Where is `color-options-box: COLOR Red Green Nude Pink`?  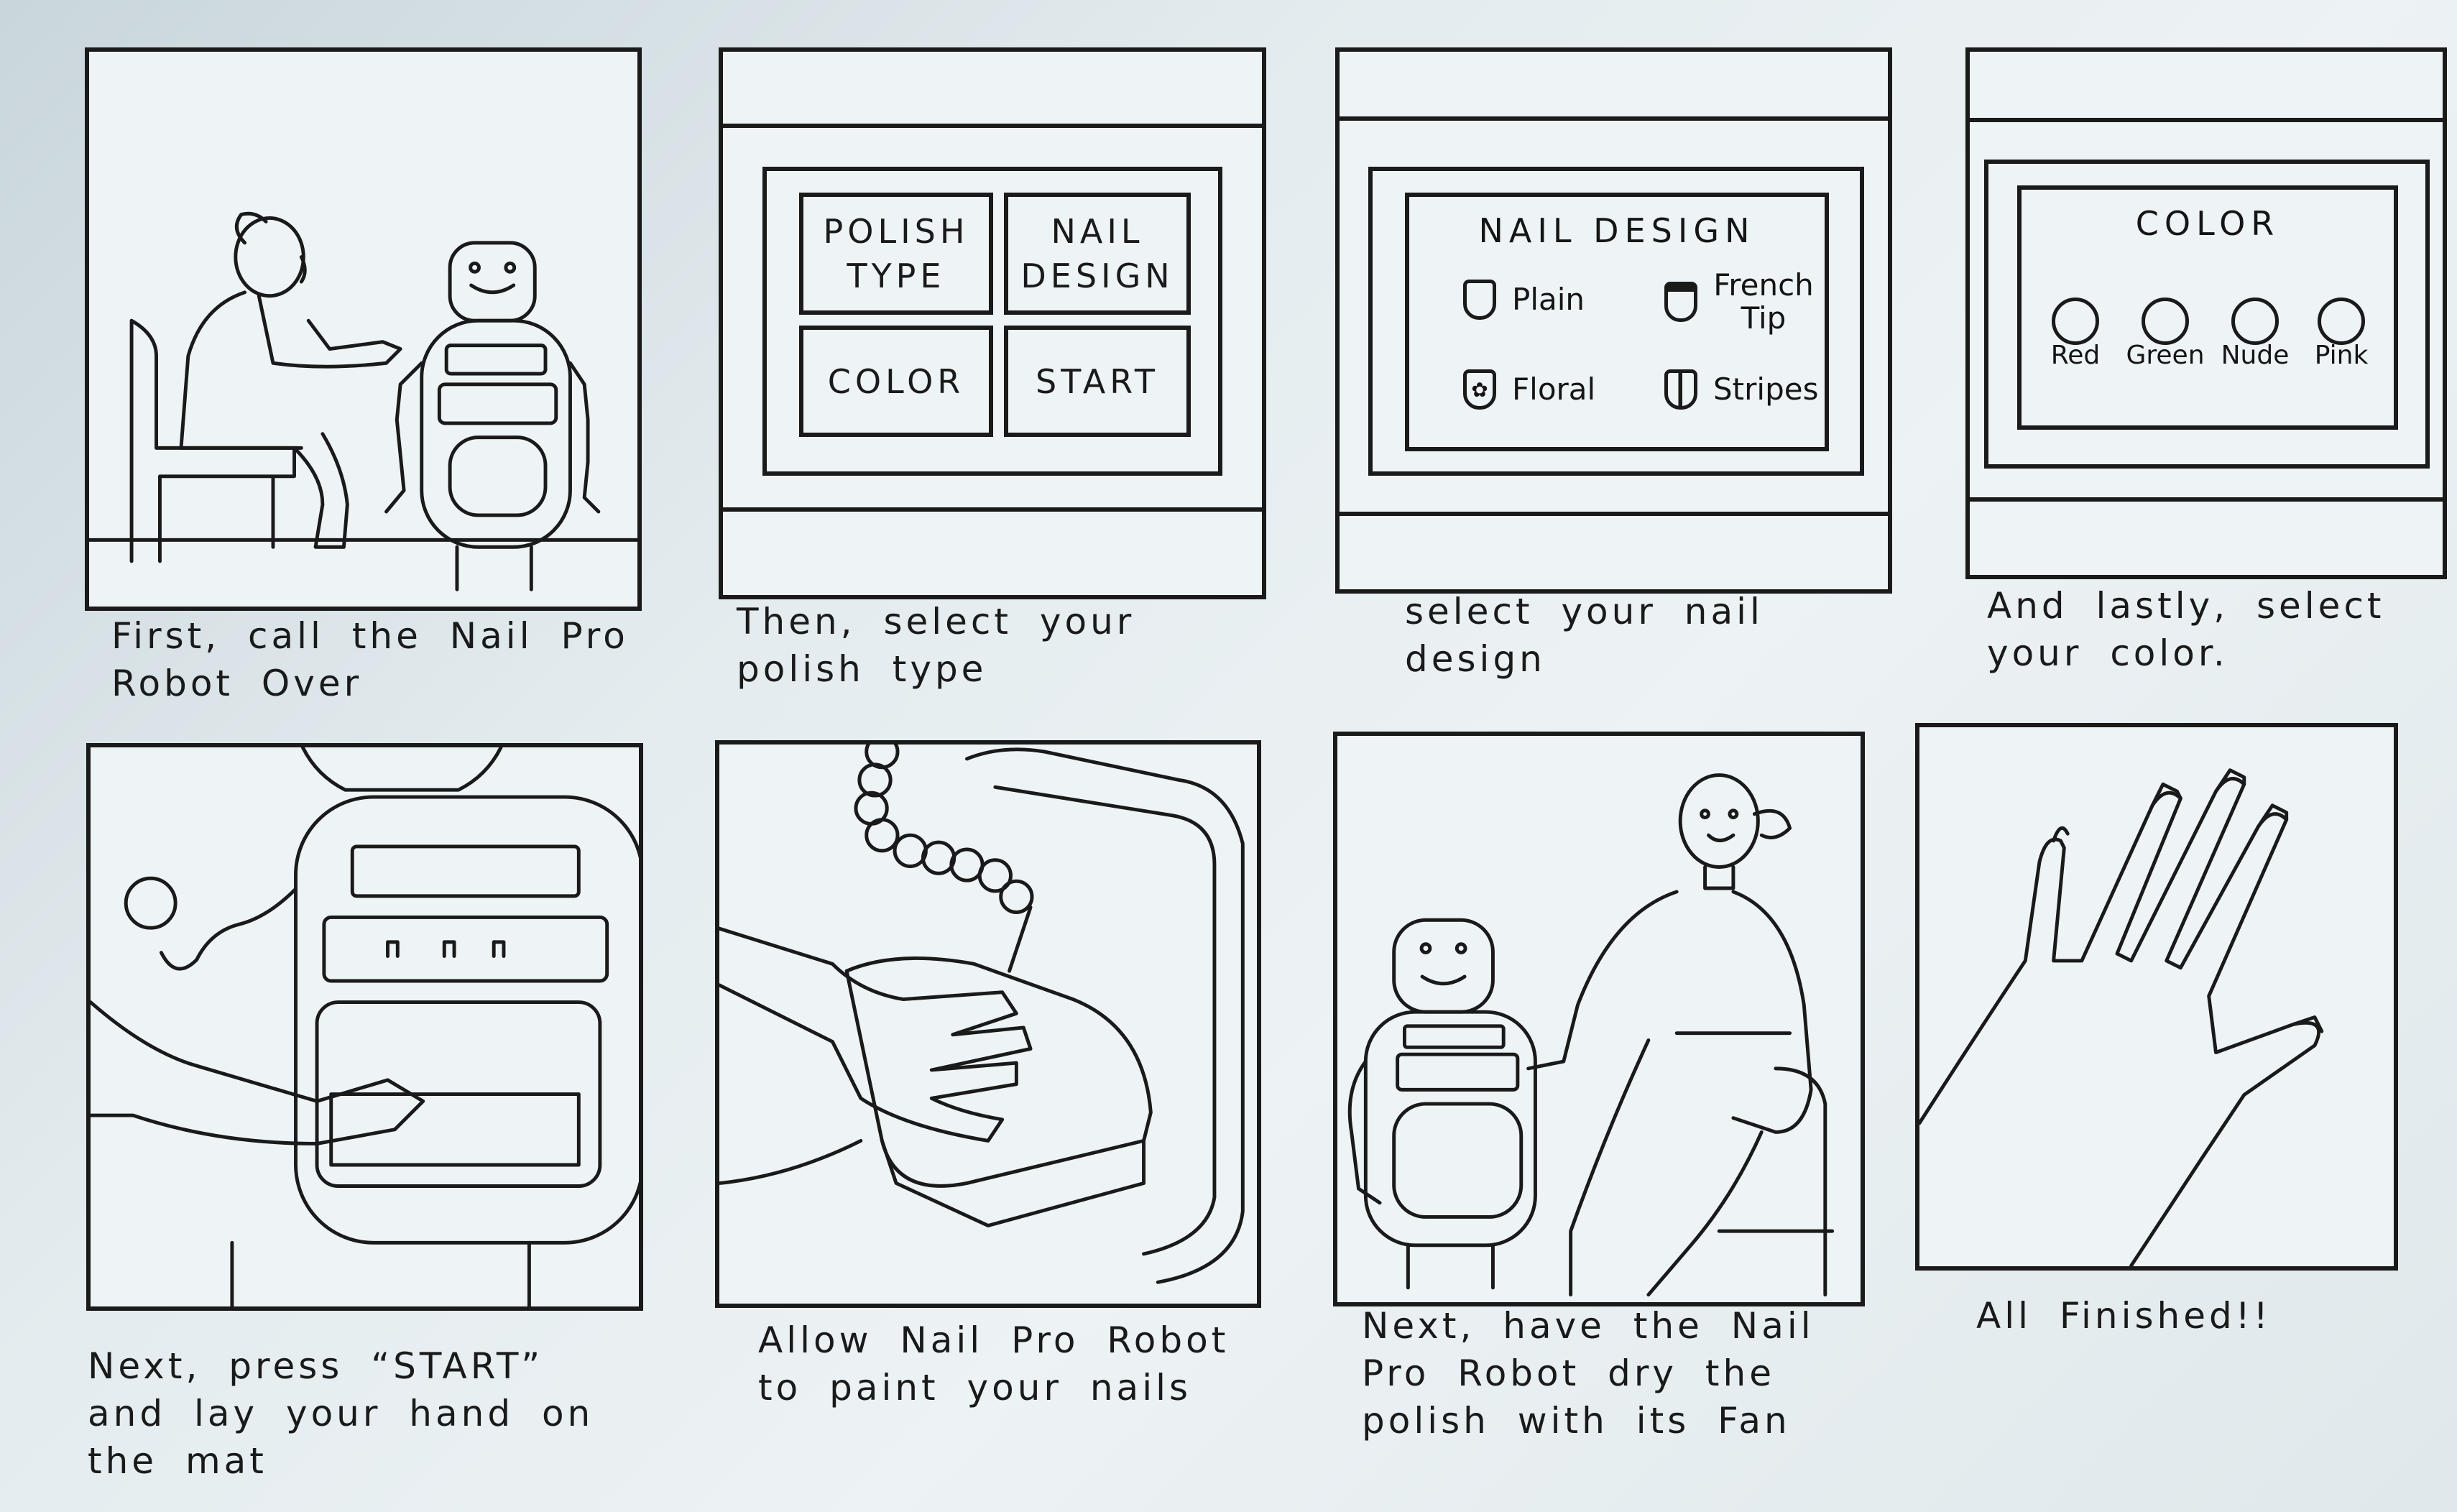
color-options-box: COLOR Red Green Nude Pink is located at coordinates (2207, 308).